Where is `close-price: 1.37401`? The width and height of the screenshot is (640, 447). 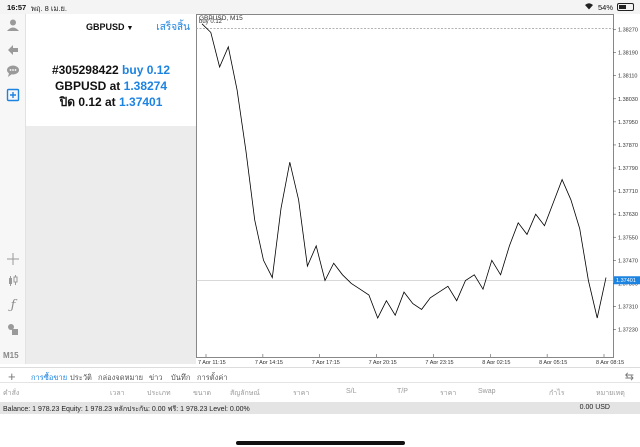
close-price: 1.37401 is located at coordinates (141, 102).